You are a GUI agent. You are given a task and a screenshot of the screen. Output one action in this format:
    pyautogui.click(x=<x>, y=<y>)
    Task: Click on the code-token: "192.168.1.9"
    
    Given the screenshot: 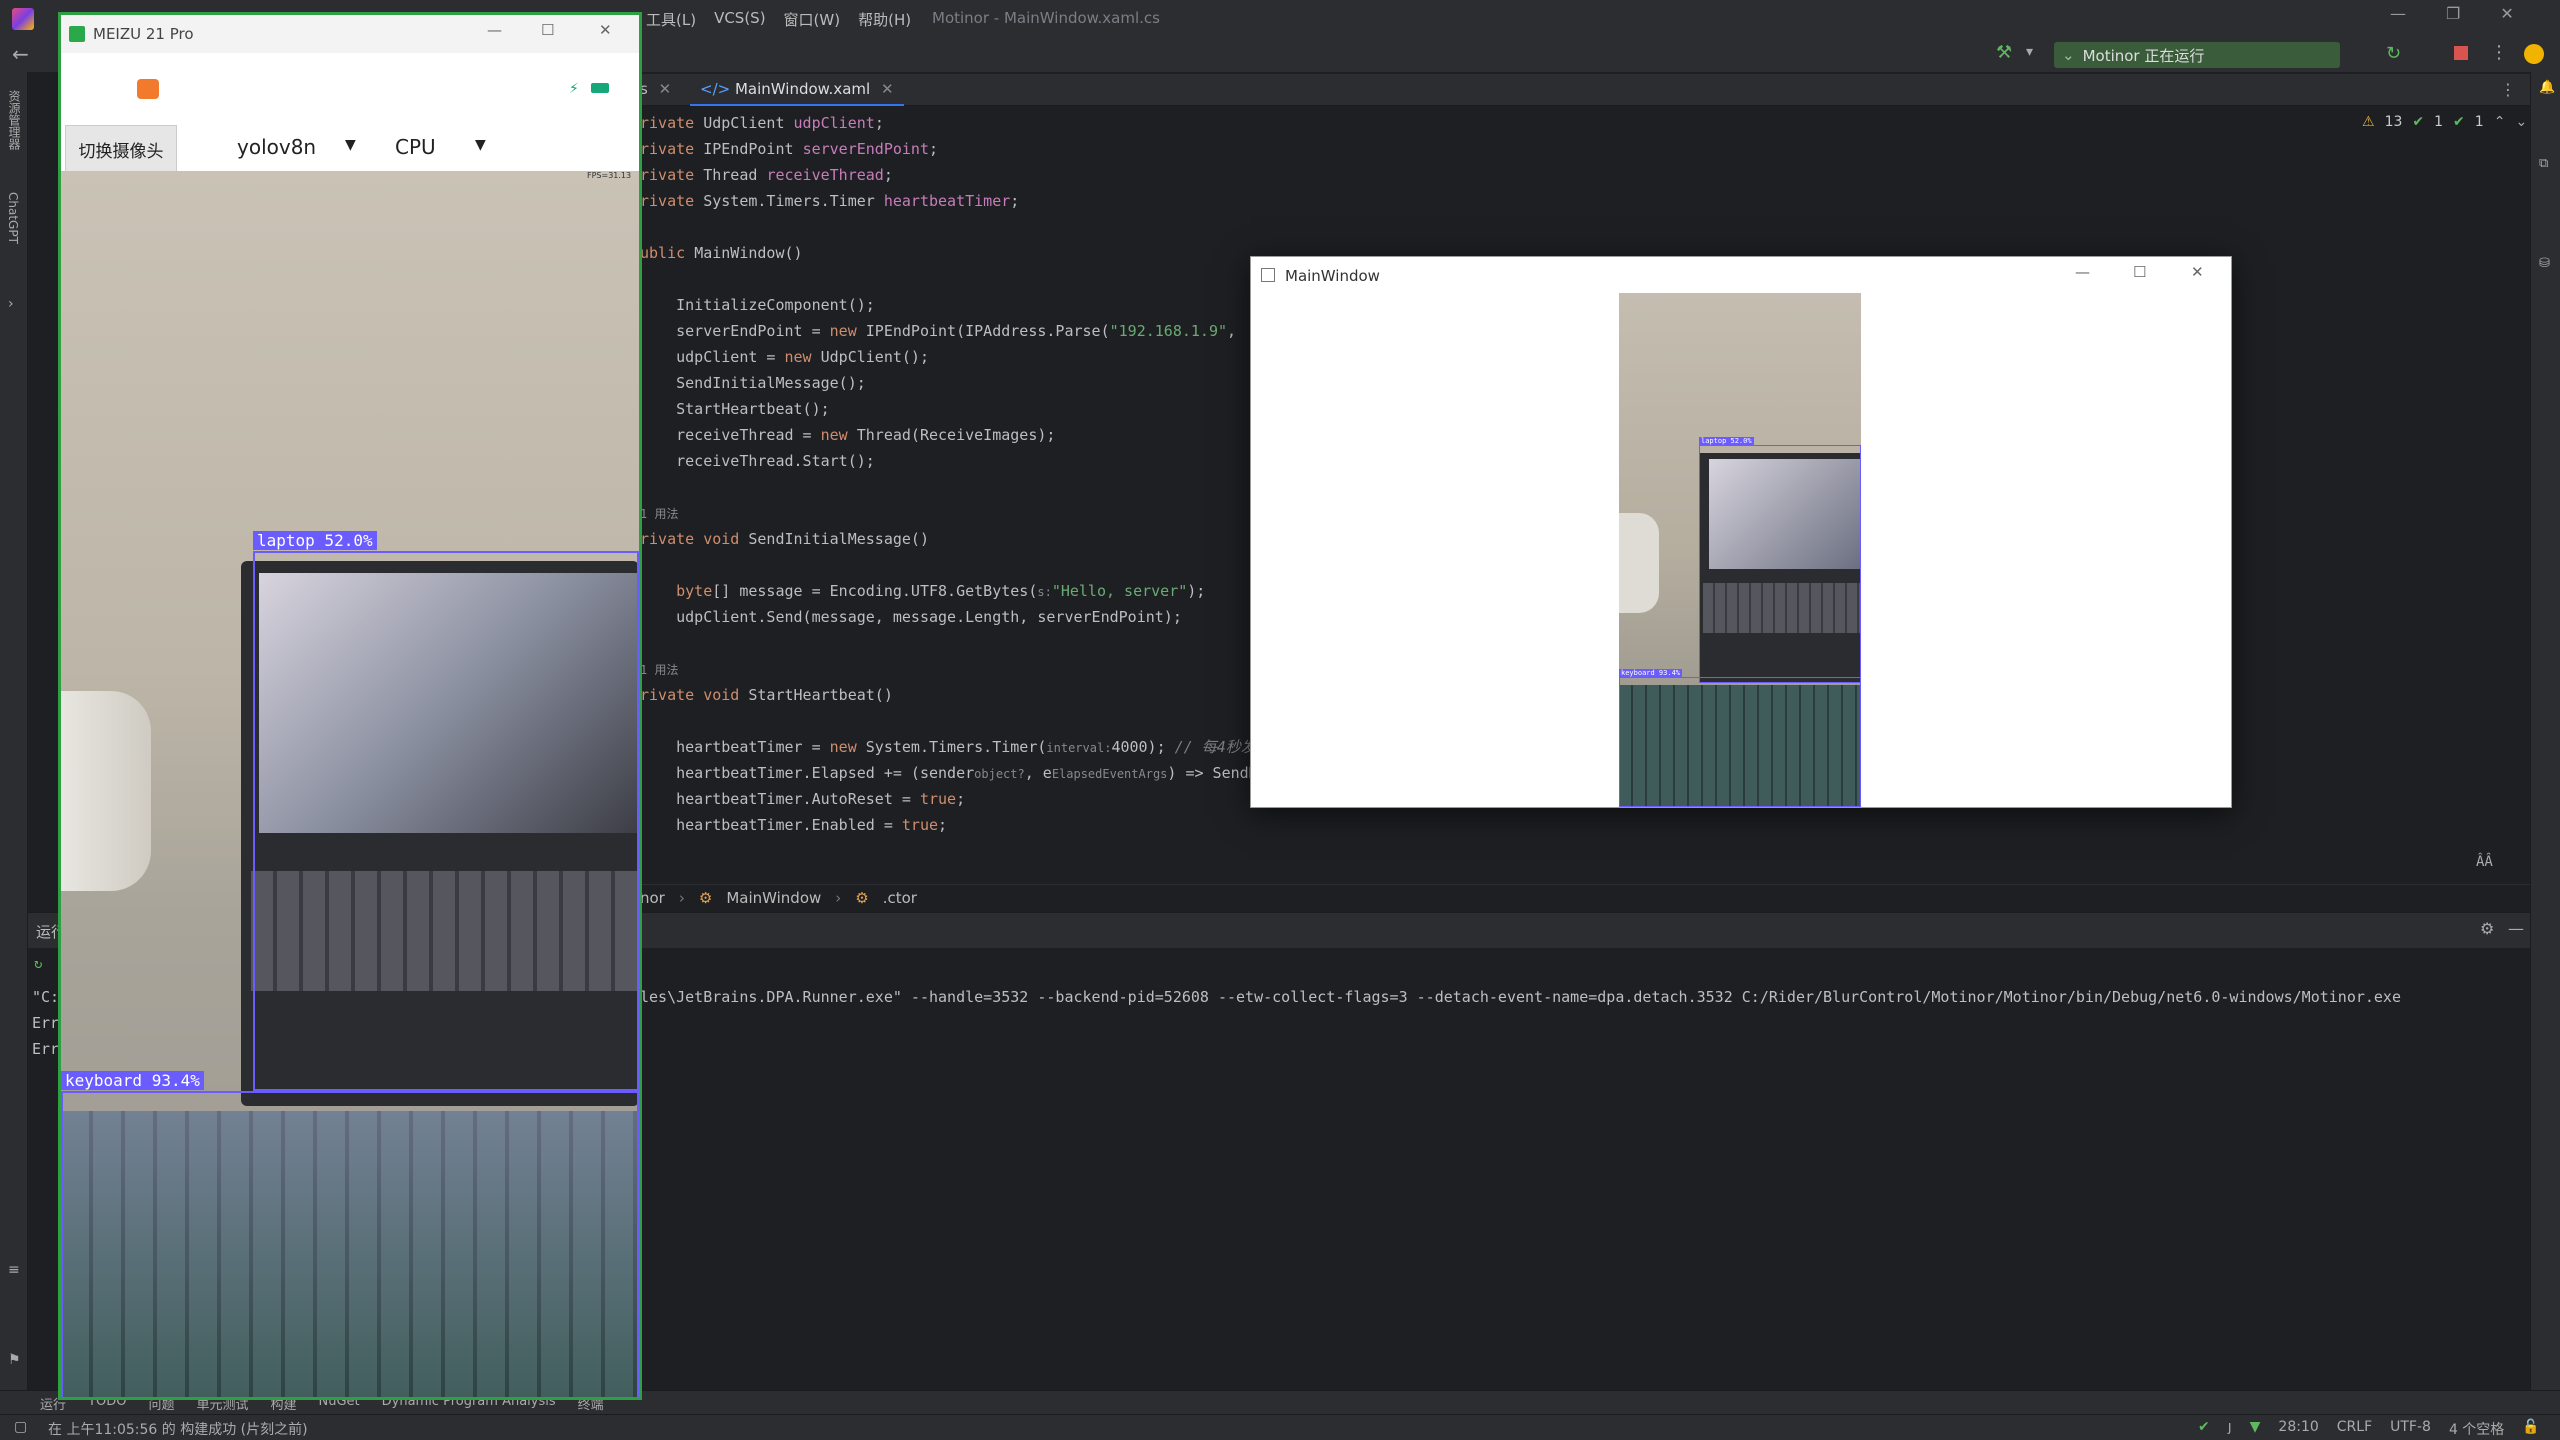 What is the action you would take?
    pyautogui.click(x=1168, y=331)
    